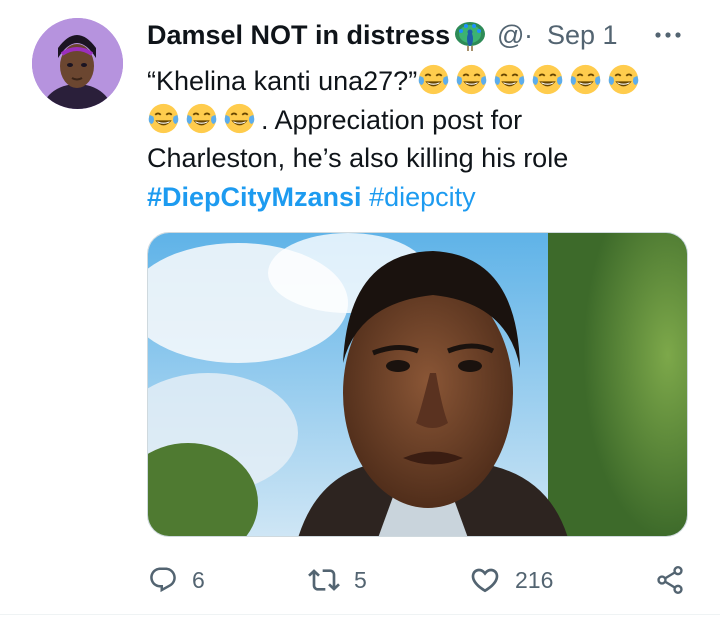 The width and height of the screenshot is (720, 621). I want to click on hashtag-diepcitymzansi: #DiepCityMzansi, so click(254, 197).